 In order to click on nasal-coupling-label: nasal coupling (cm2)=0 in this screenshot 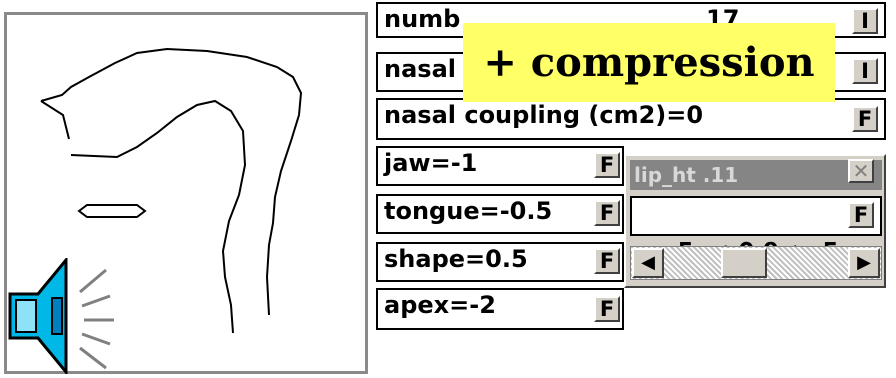, I will do `click(544, 115)`.